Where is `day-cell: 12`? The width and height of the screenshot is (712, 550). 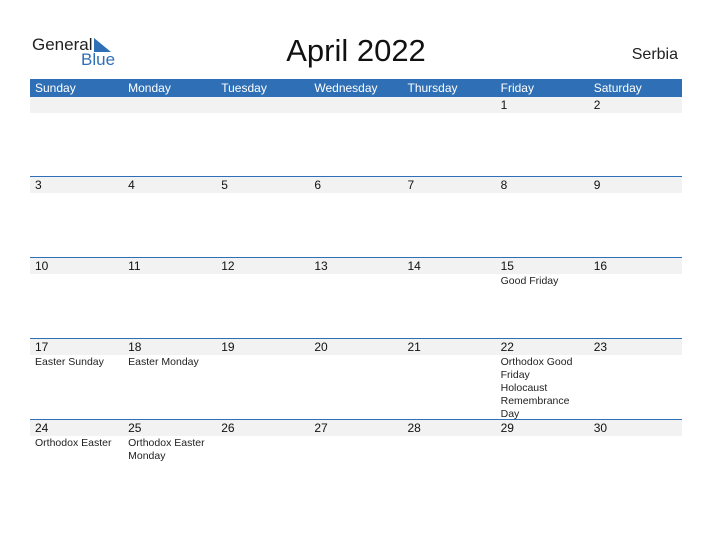 day-cell: 12 is located at coordinates (263, 273).